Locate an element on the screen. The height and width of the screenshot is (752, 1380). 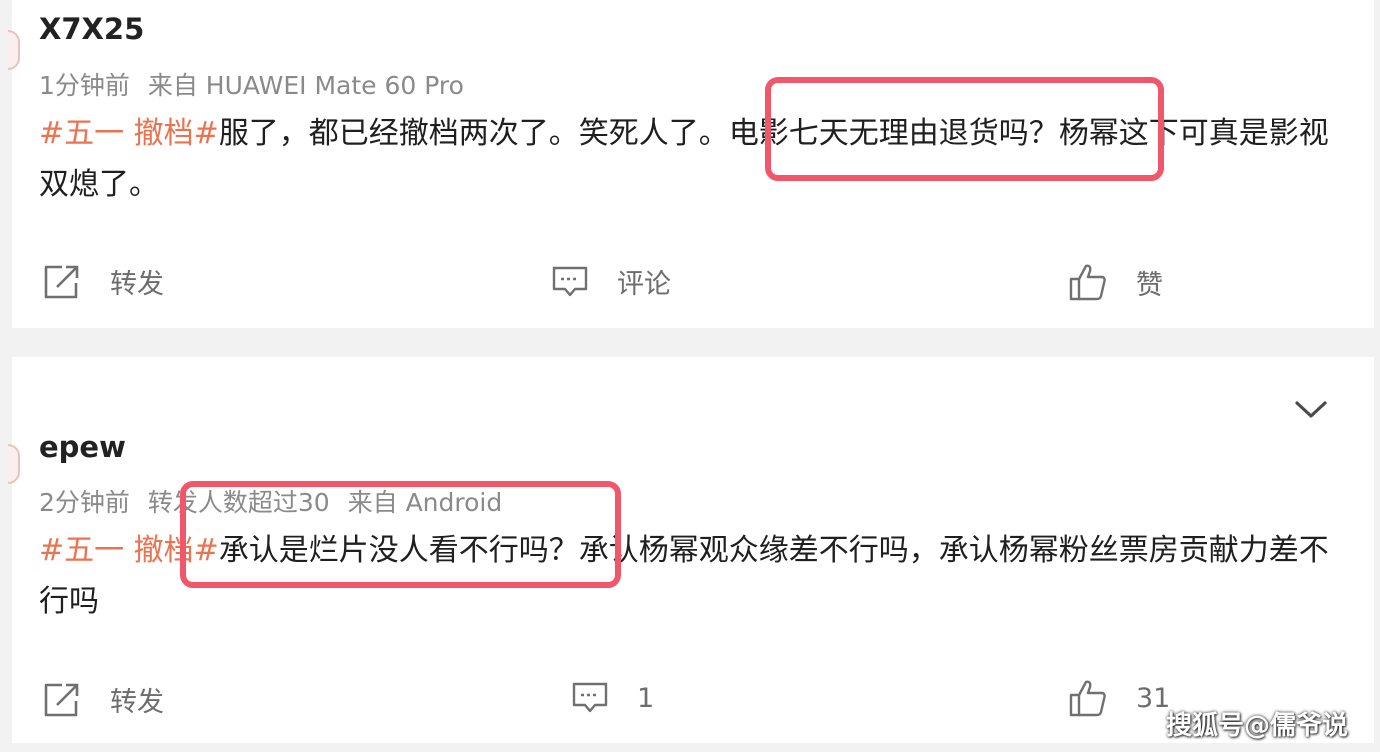
post-source: 来自 HUAWEI Mate 60 Pro is located at coordinates (305, 85).